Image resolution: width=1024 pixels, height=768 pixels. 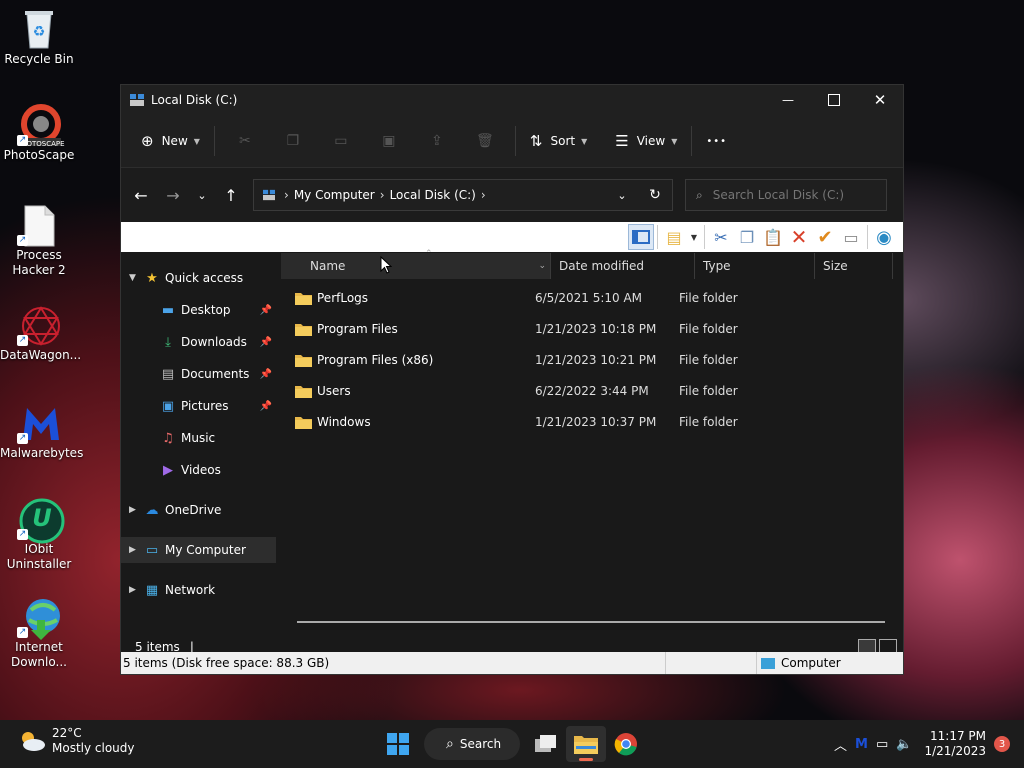 What do you see at coordinates (198, 590) in the screenshot?
I see `nav-network: ▶ ▦ Network` at bounding box center [198, 590].